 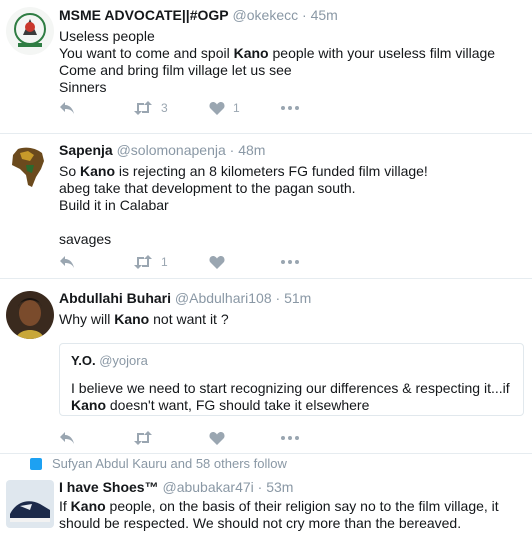 What do you see at coordinates (171, 108) in the screenshot?
I see `retweet-button: 3` at bounding box center [171, 108].